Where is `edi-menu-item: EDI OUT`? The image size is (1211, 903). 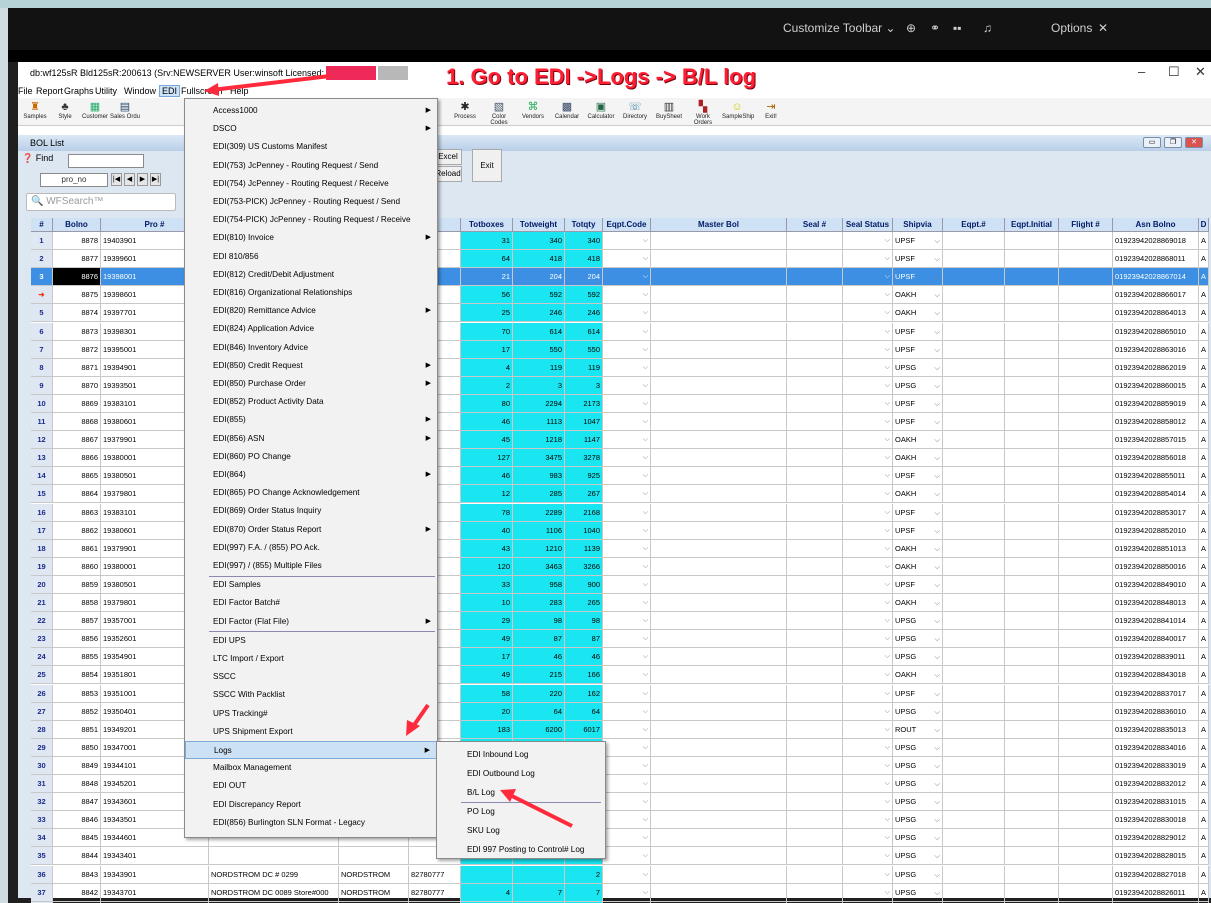 edi-menu-item: EDI OUT is located at coordinates (311, 786).